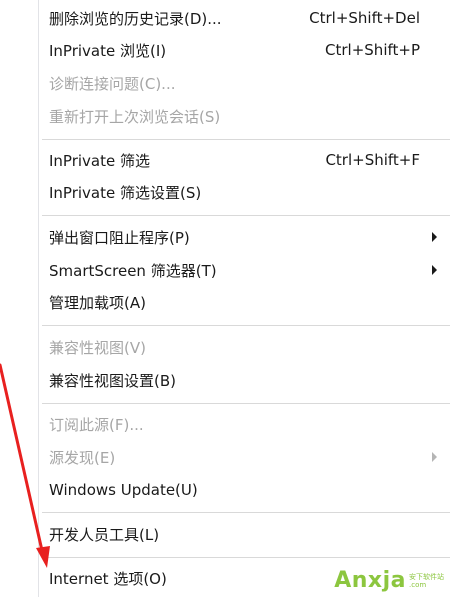  I want to click on watermark-logo: Anxja 安下软件站 .com, so click(389, 580).